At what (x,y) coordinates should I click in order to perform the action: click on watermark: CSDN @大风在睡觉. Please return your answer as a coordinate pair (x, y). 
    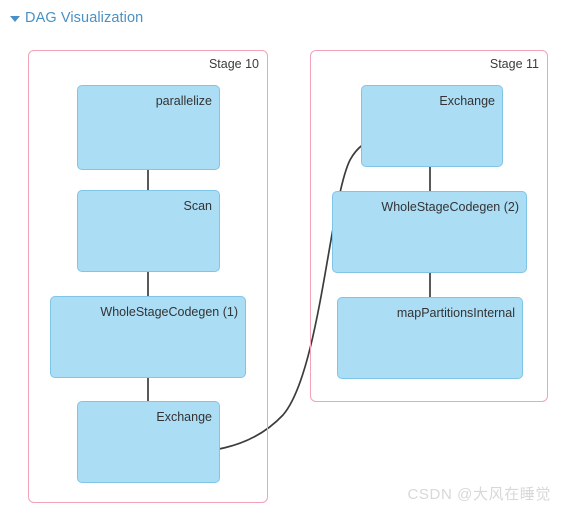
    Looking at the image, I should click on (479, 494).